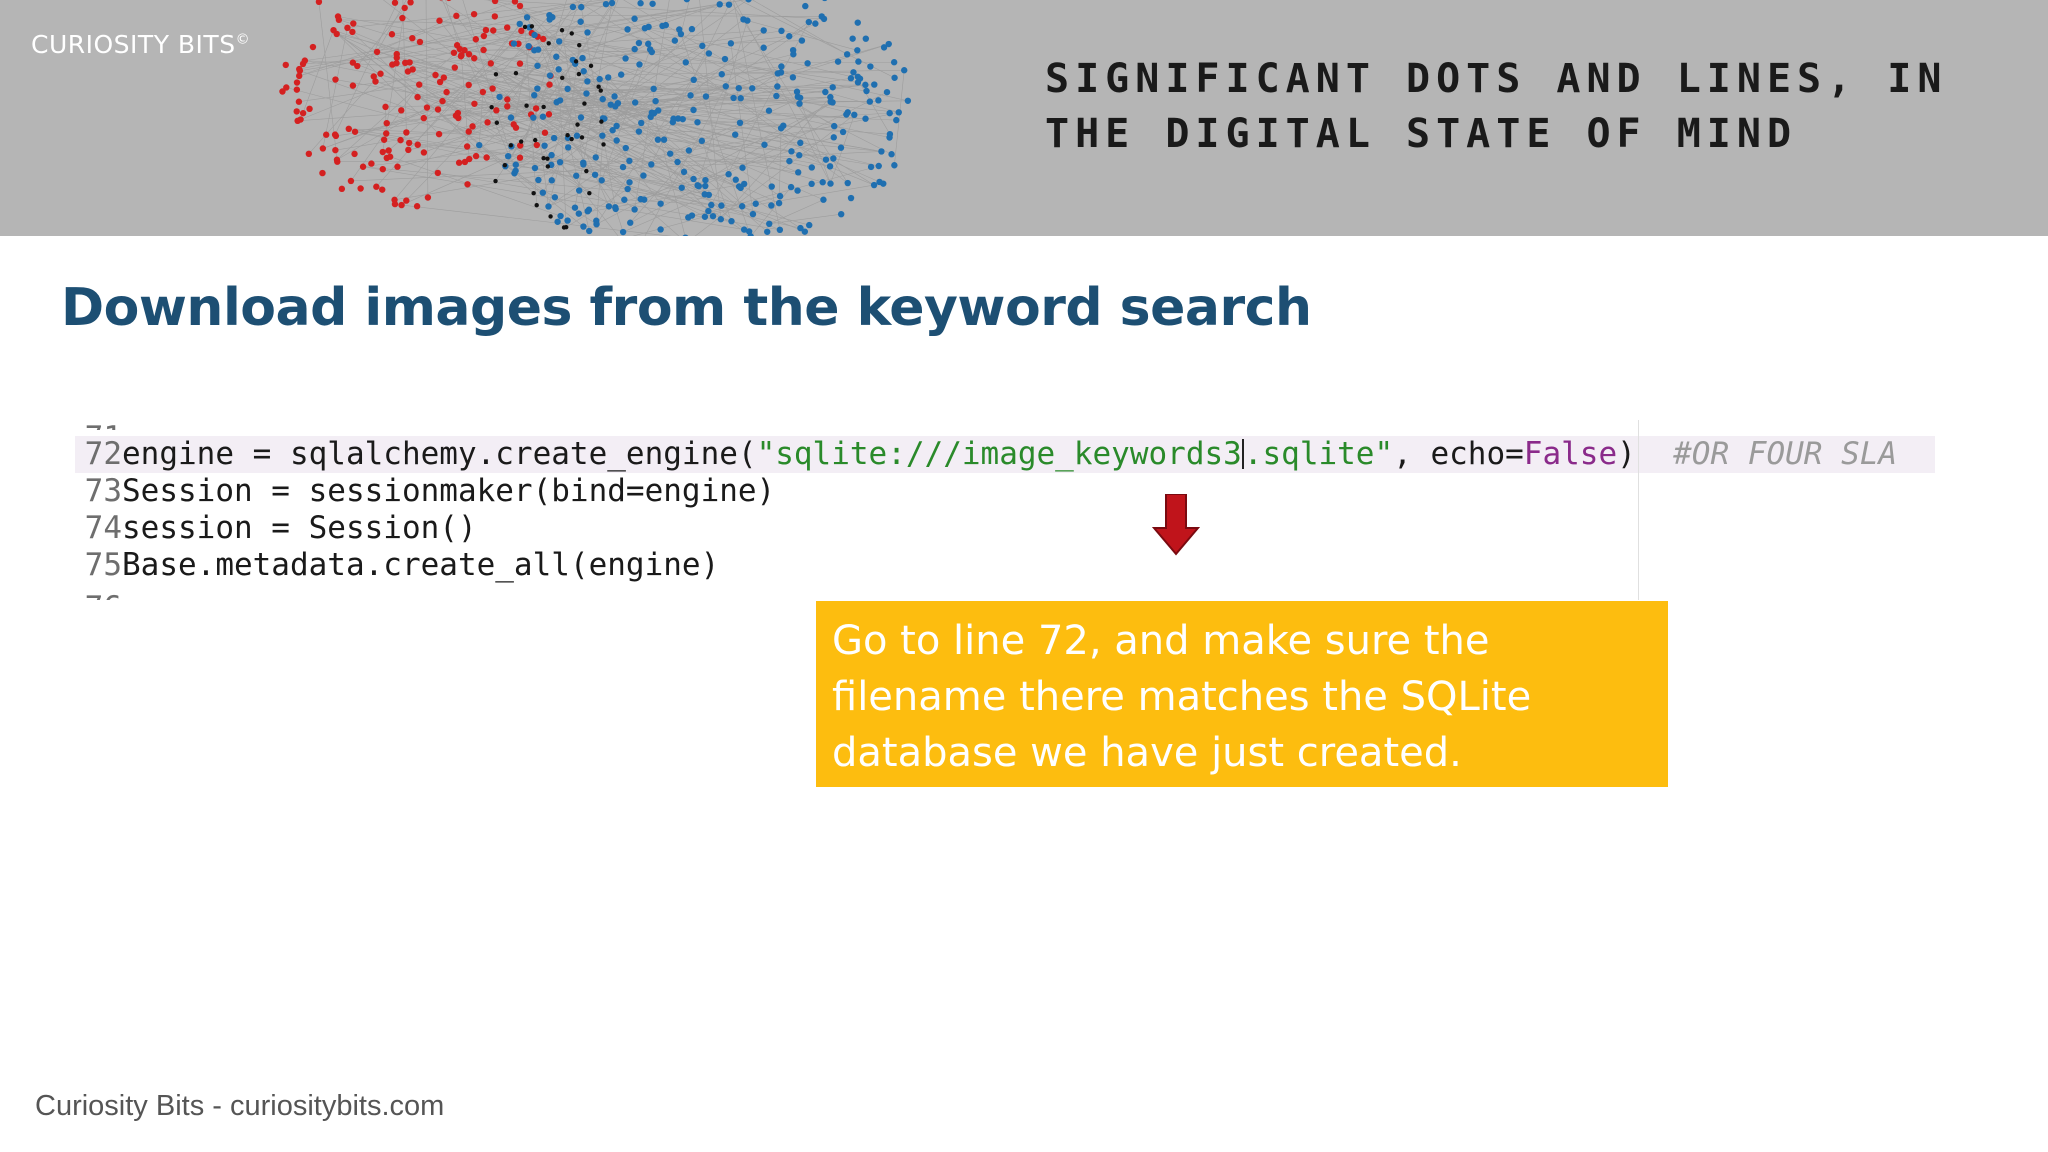 The image size is (2048, 1152). What do you see at coordinates (98, 425) in the screenshot?
I see `partial-line-top: 71` at bounding box center [98, 425].